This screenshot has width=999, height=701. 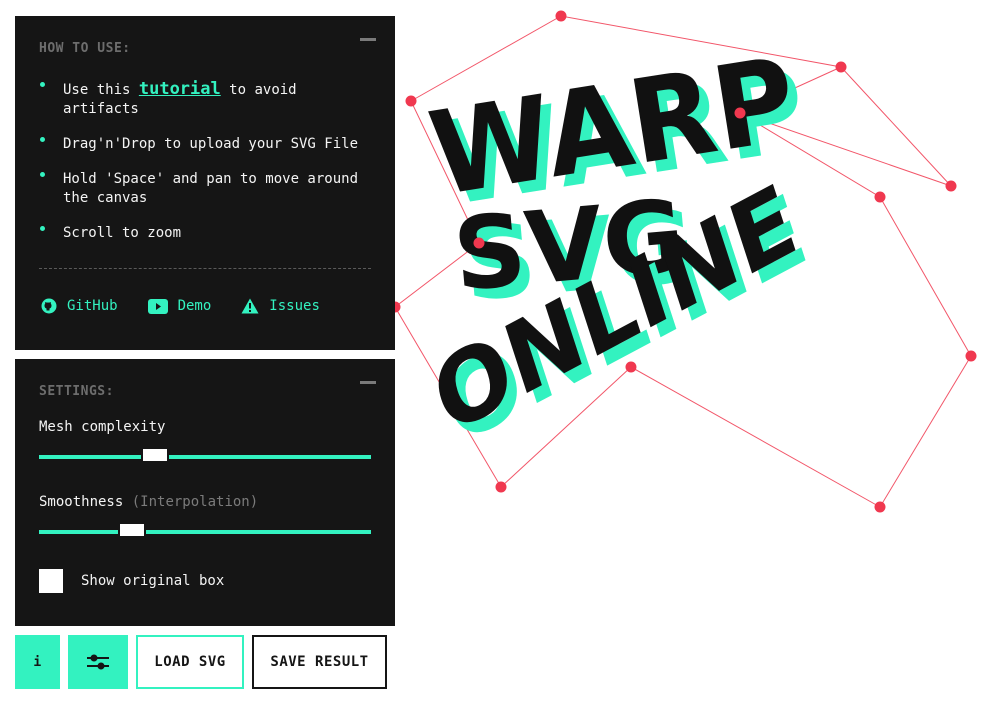 I want to click on smoothness-thumb, so click(x=131, y=530).